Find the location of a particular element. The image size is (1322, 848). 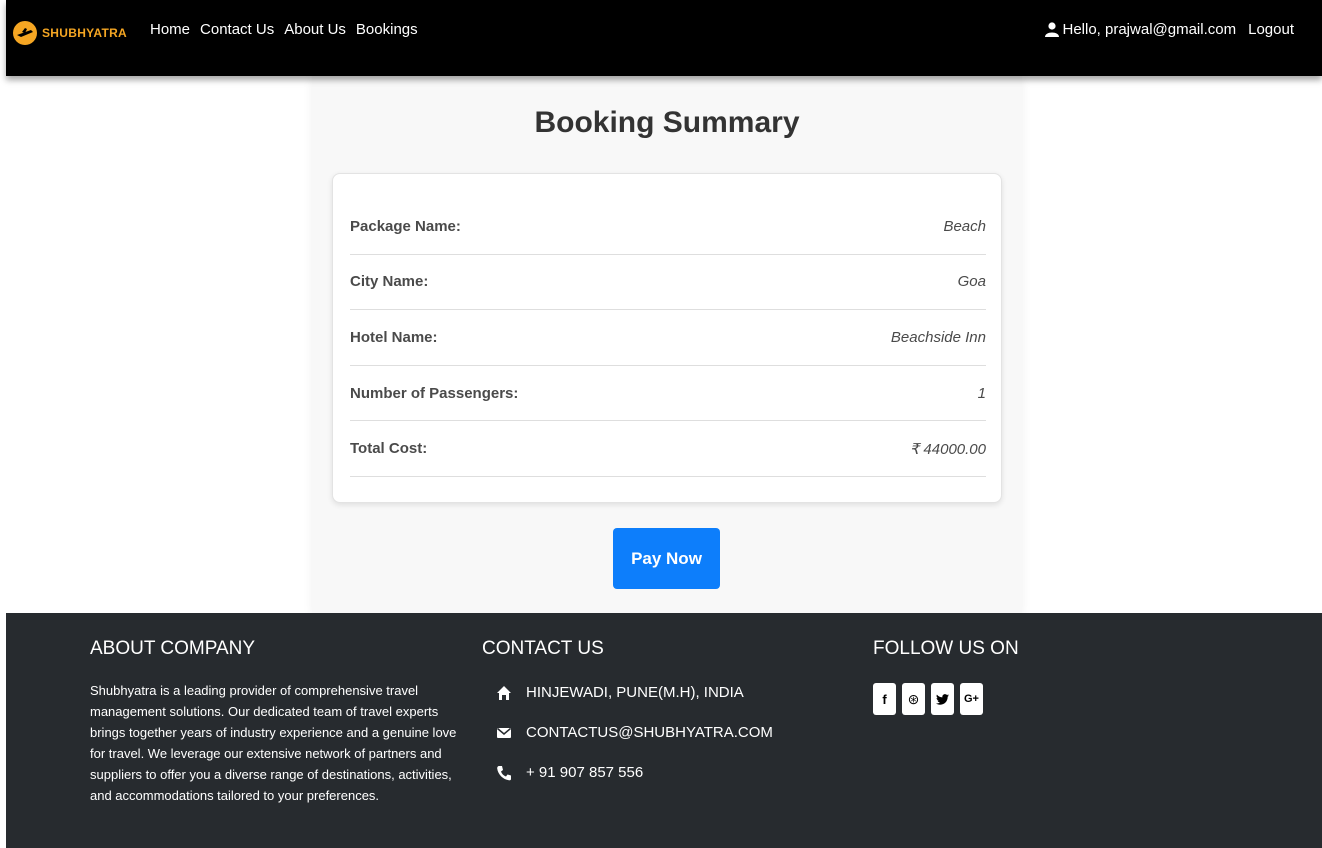

row-label: Hotel Name: is located at coordinates (394, 337).